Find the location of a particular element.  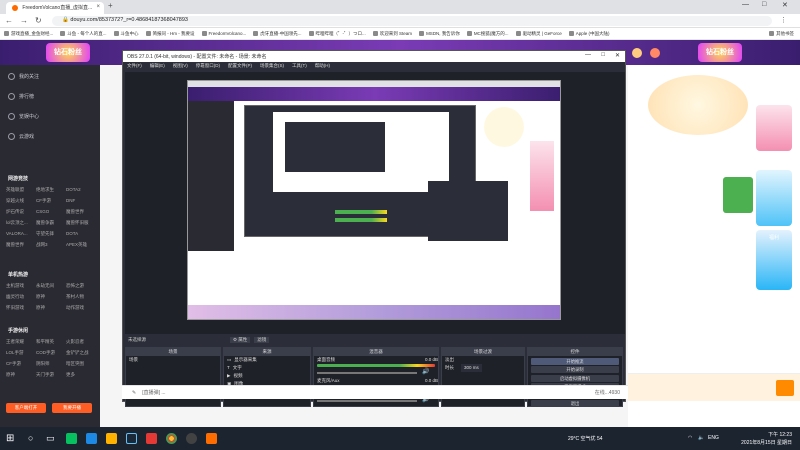

source-item: ▭显示器采集 is located at coordinates (267, 360).